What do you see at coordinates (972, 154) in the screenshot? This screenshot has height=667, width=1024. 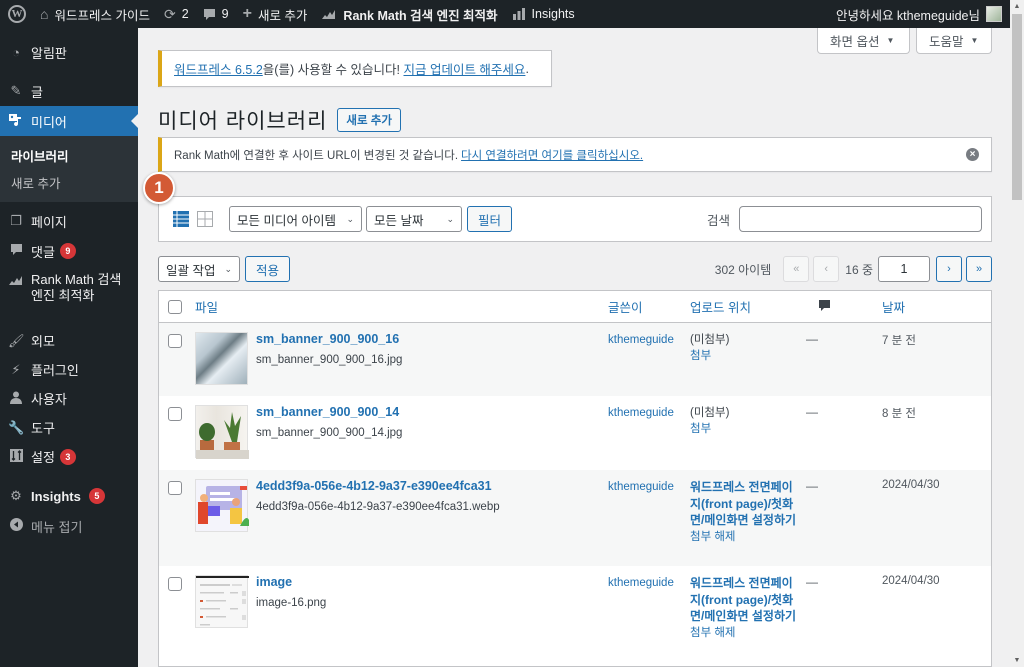 I see `dismiss-icon: ×` at bounding box center [972, 154].